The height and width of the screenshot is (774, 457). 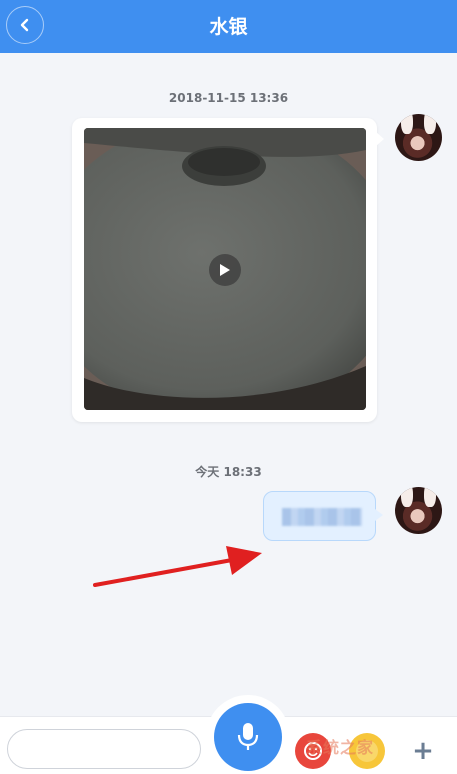 I want to click on annotation-arrow-icon, so click(x=177, y=566).